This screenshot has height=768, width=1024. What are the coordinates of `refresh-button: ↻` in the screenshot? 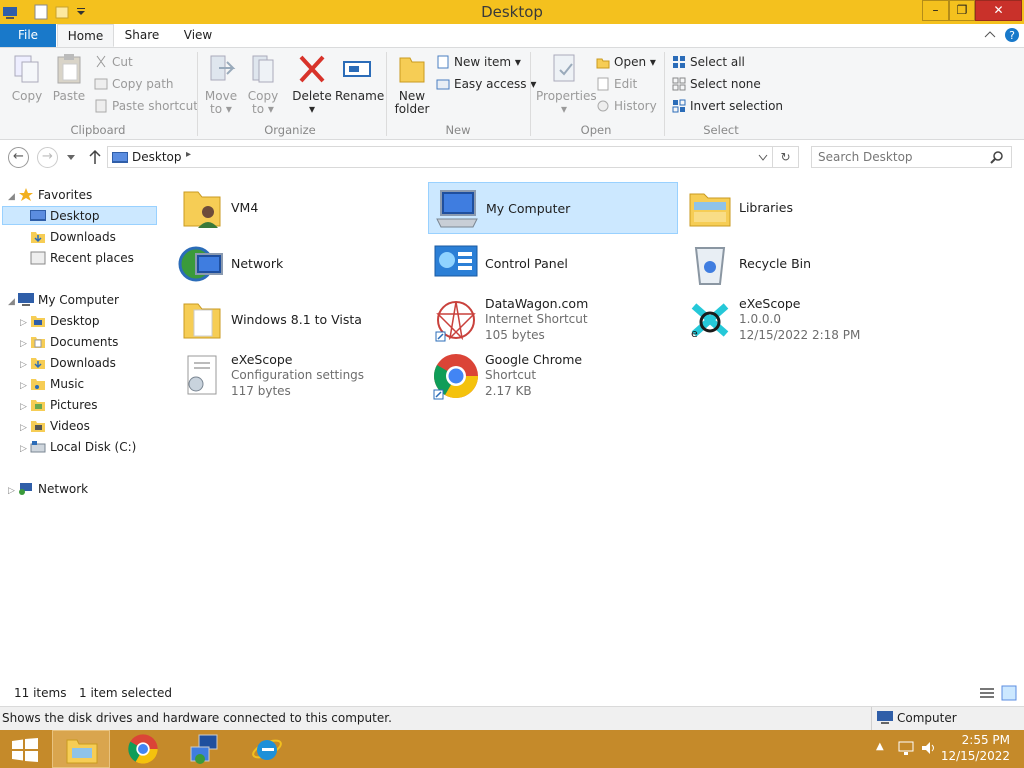 It's located at (786, 157).